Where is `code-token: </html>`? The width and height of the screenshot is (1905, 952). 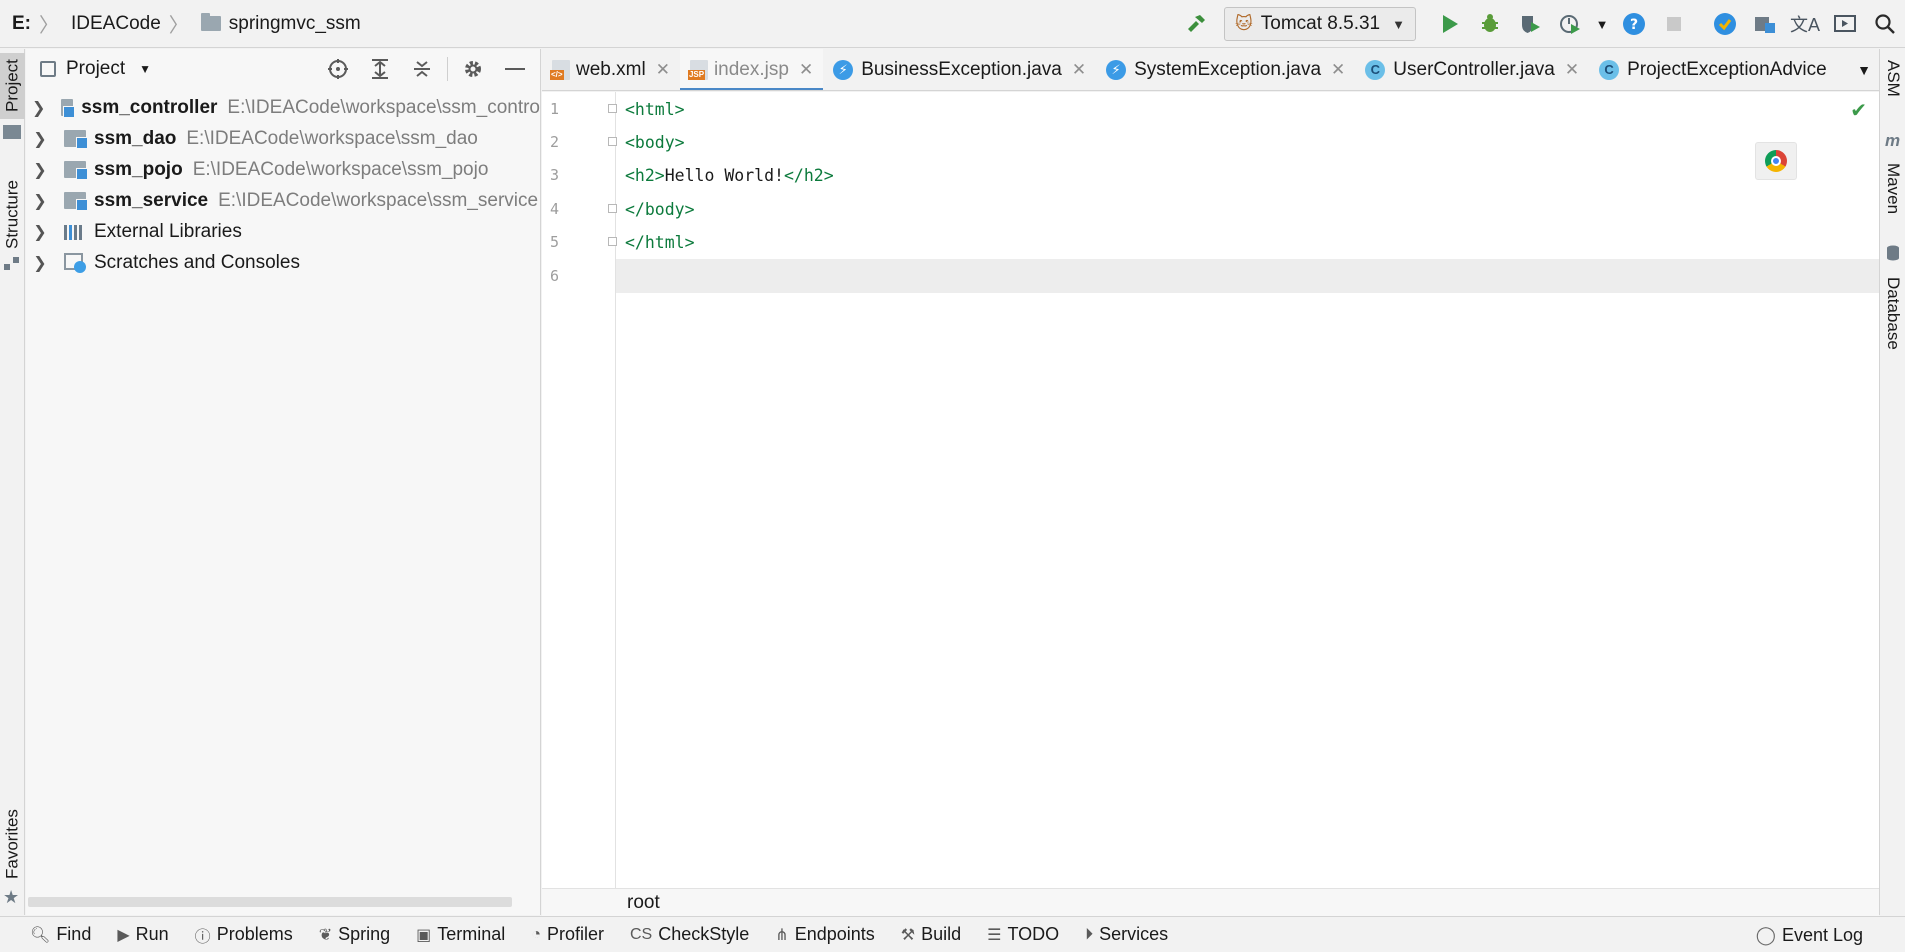
code-token: </html> is located at coordinates (660, 242).